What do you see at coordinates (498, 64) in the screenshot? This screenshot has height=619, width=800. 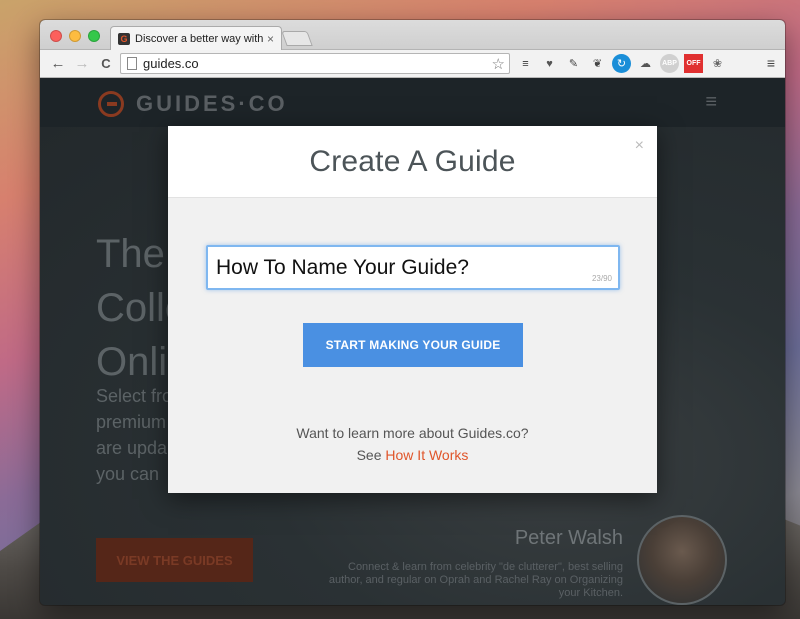 I see `bookmark-star-icon: ☆` at bounding box center [498, 64].